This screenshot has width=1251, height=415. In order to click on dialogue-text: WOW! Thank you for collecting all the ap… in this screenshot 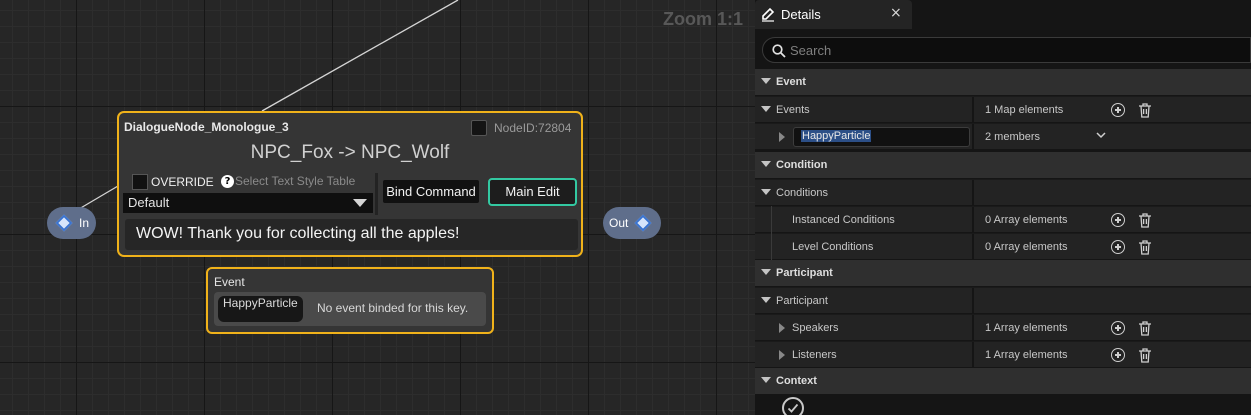, I will do `click(351, 234)`.